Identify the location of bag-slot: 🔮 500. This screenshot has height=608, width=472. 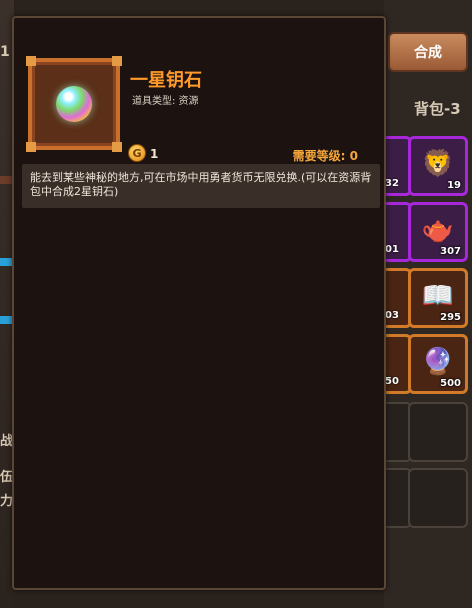
(438, 364).